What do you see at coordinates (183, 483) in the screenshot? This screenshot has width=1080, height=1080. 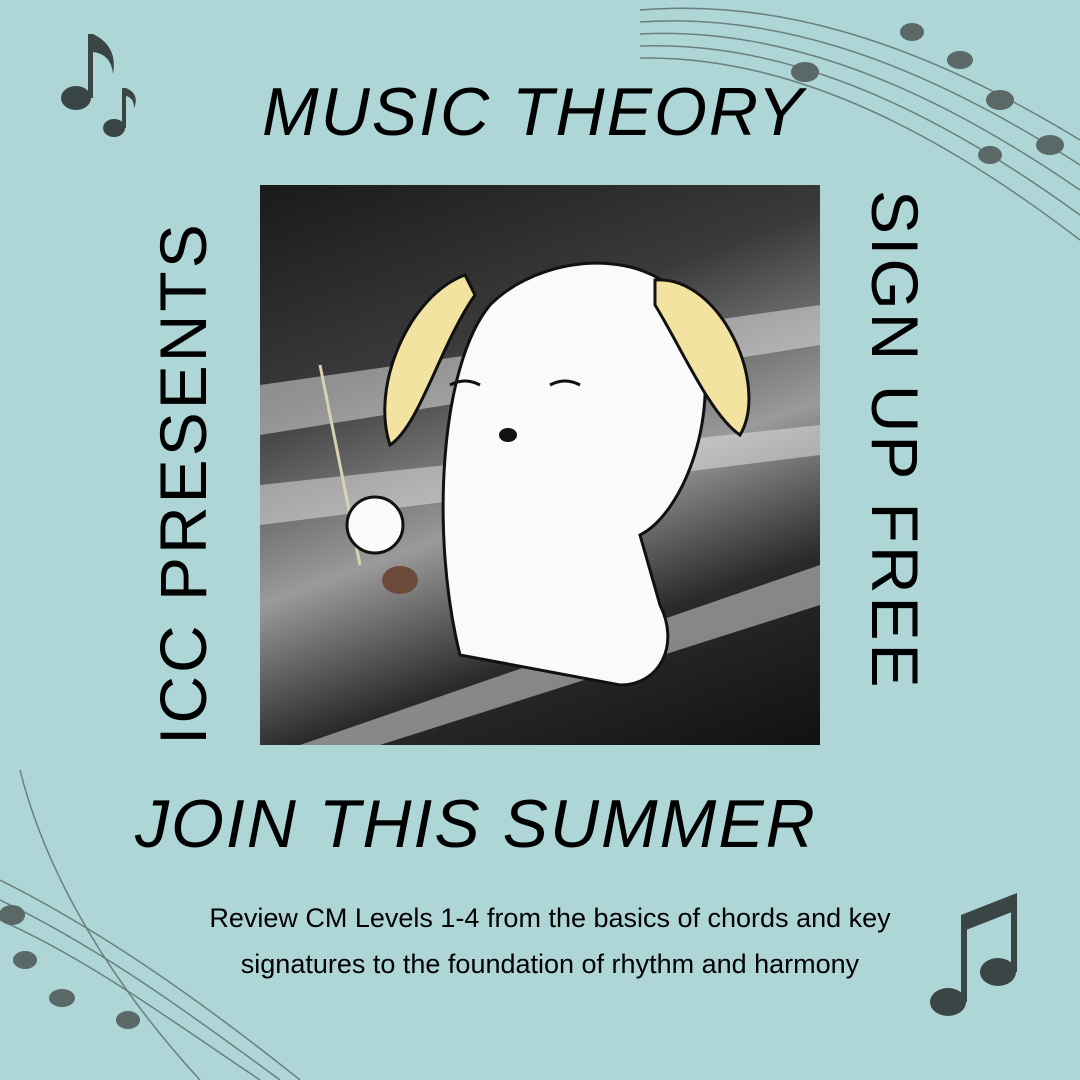 I see `presenter-text: ICC PRESENTS` at bounding box center [183, 483].